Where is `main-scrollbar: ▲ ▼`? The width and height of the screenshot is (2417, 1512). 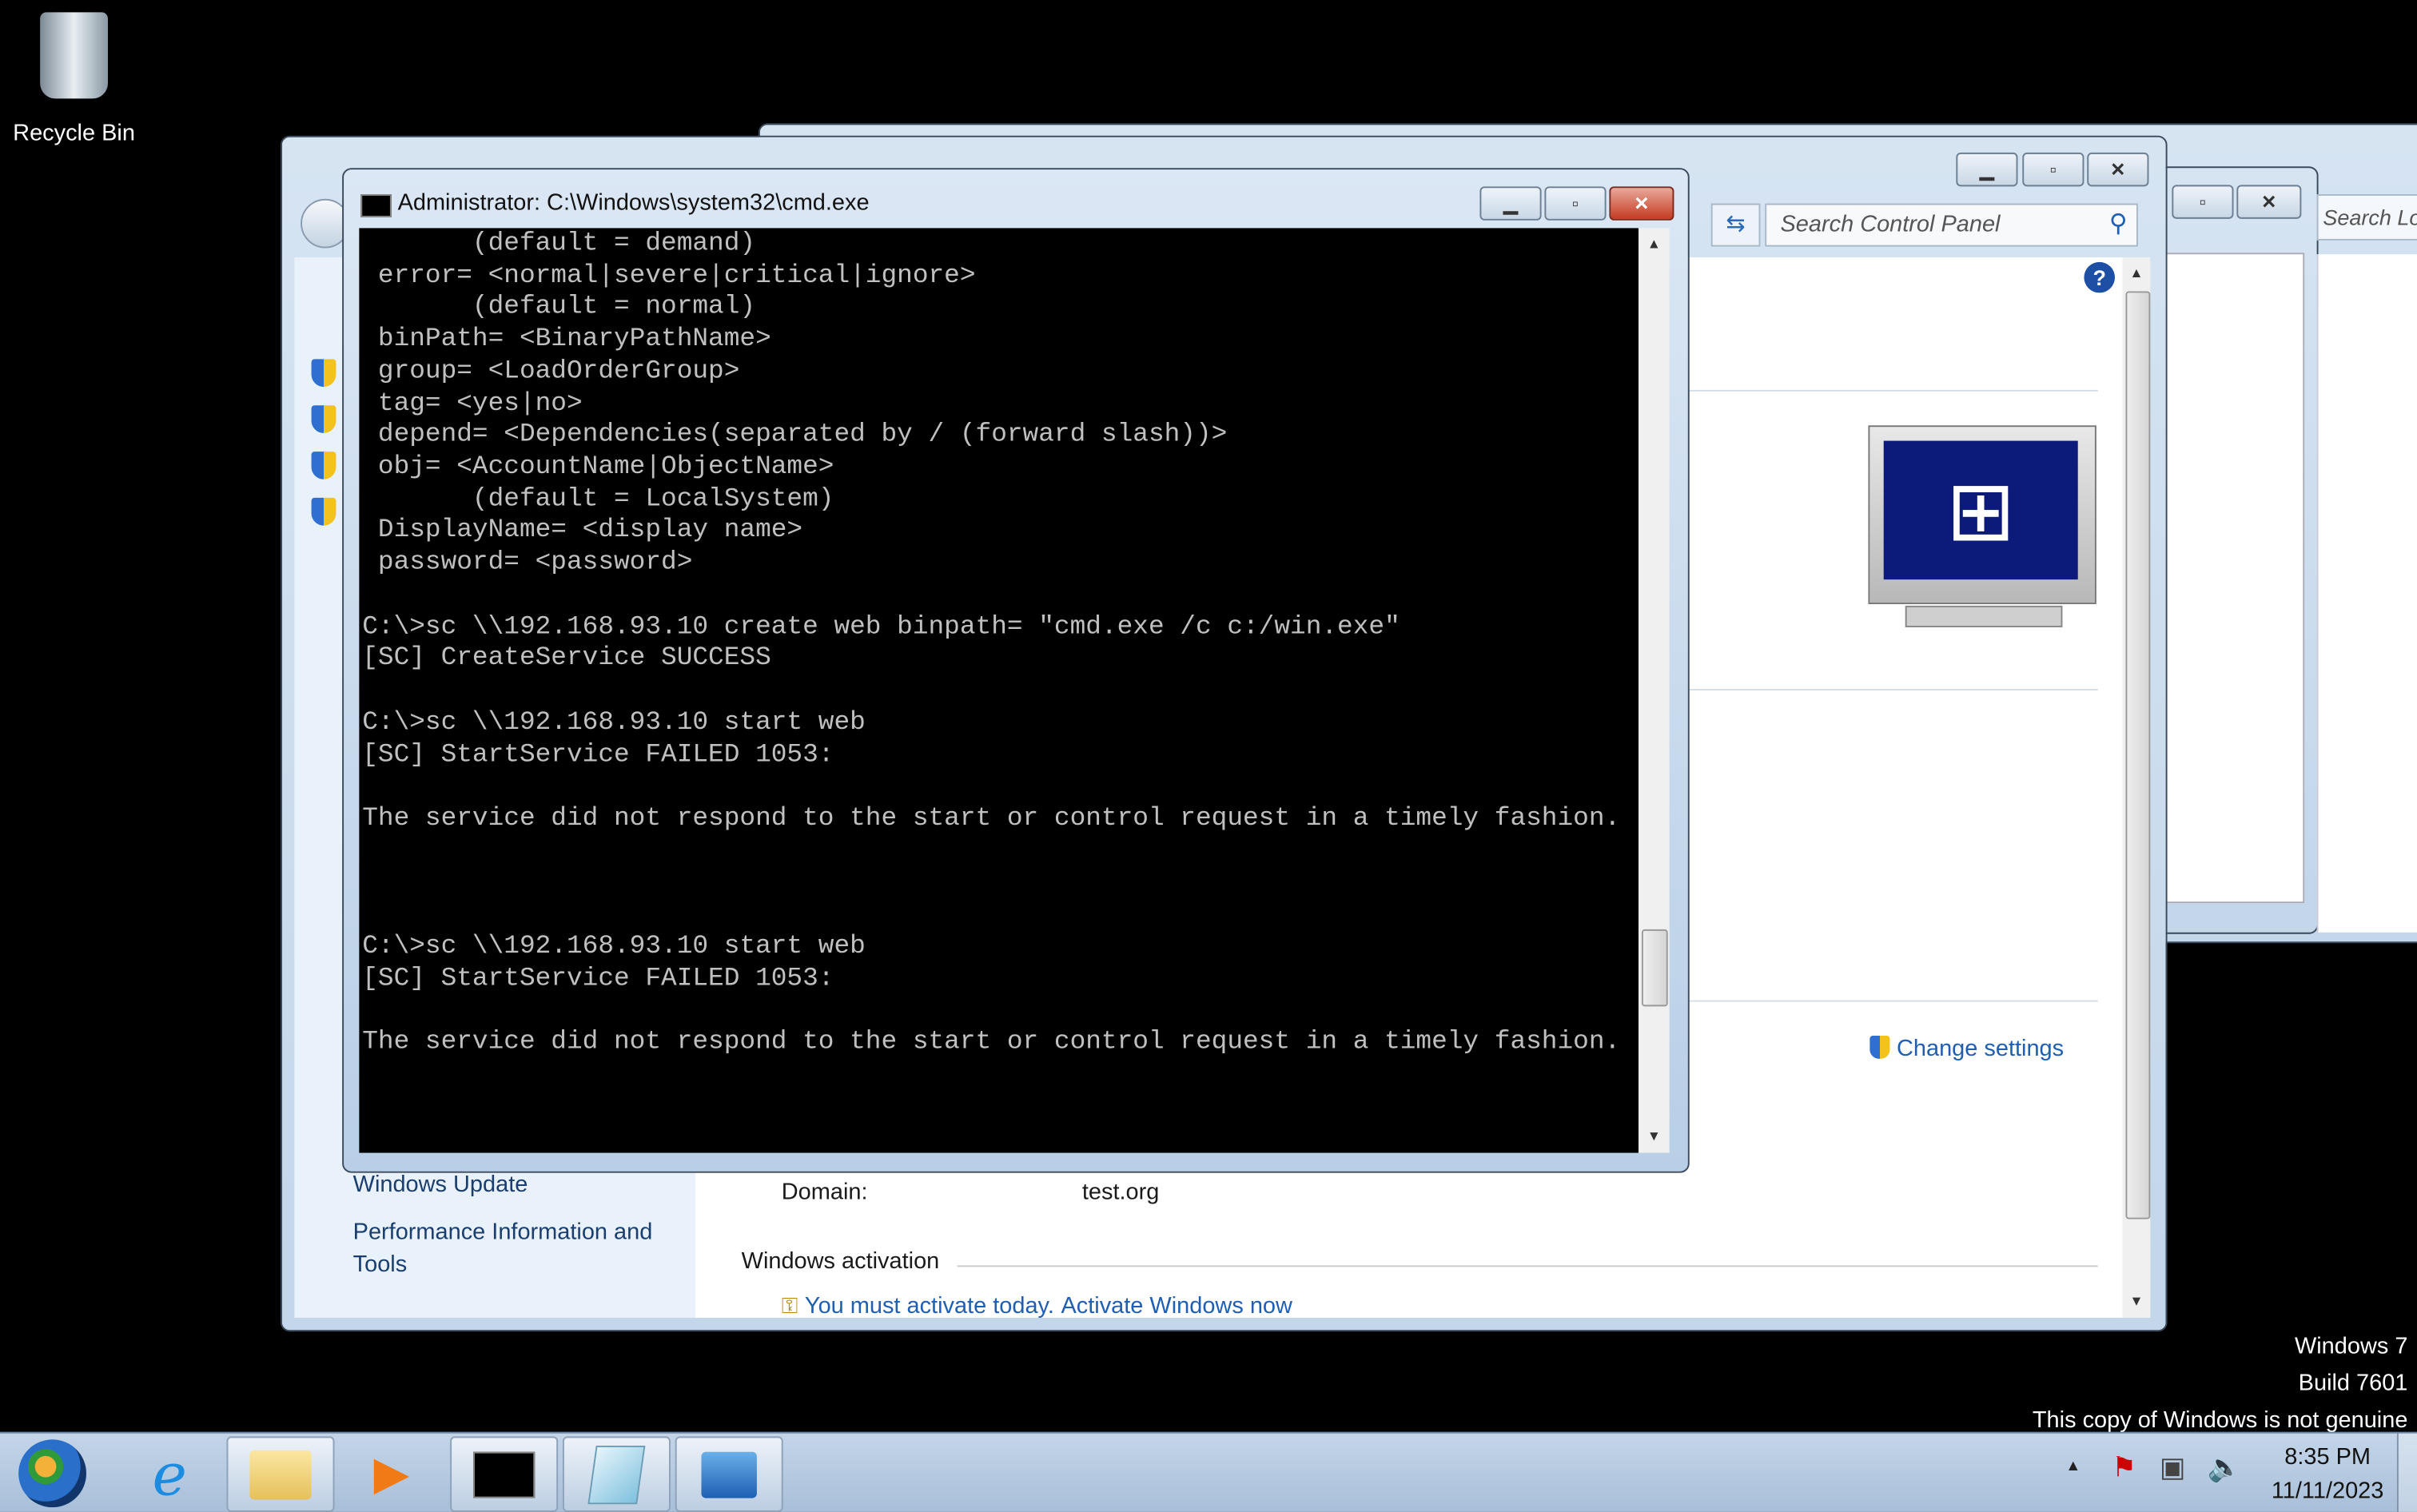 main-scrollbar: ▲ ▼ is located at coordinates (2136, 787).